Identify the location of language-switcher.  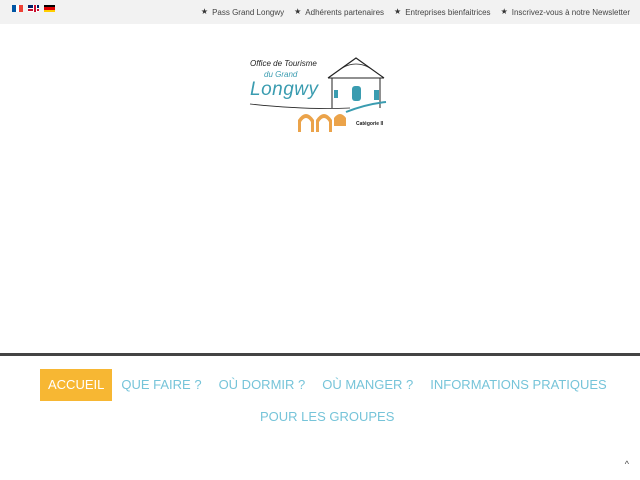
(33, 8).